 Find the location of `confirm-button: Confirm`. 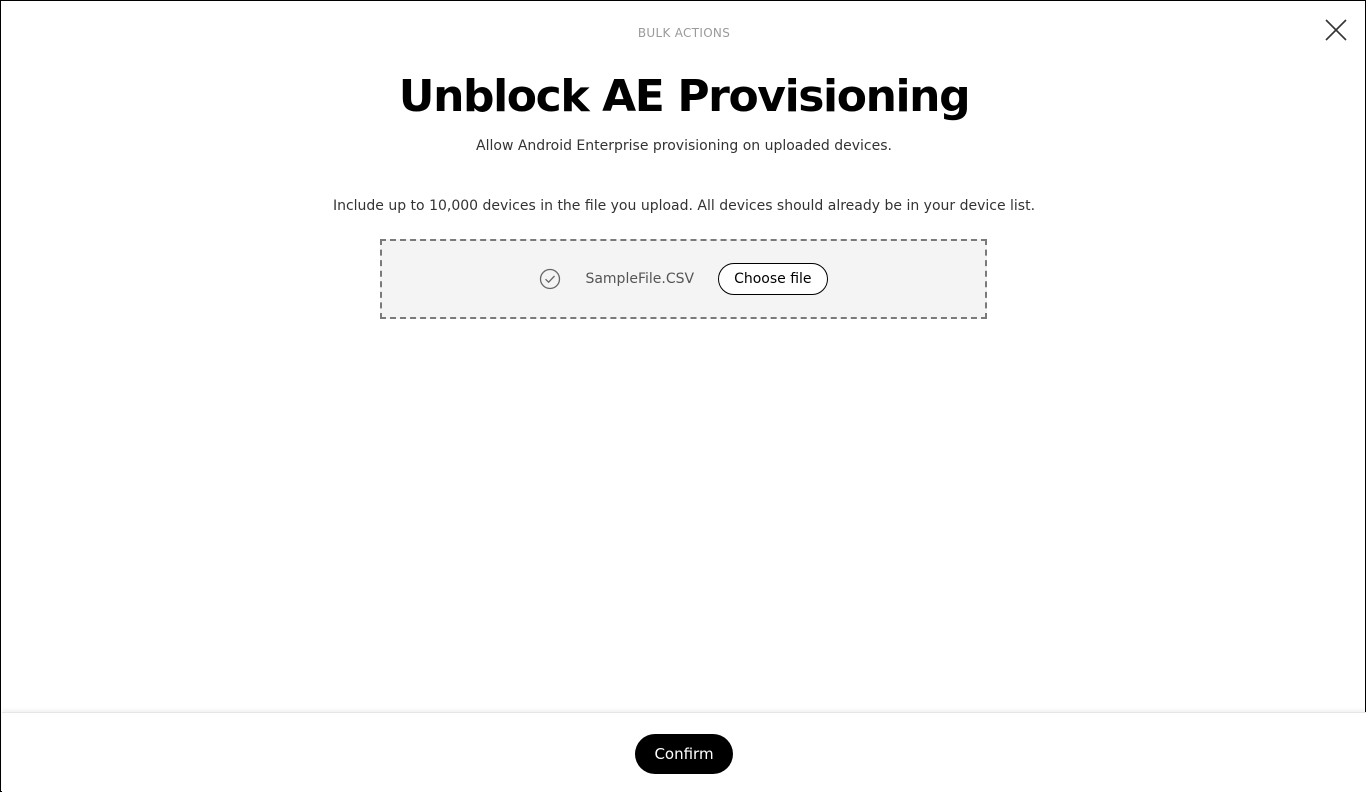

confirm-button: Confirm is located at coordinates (684, 754).